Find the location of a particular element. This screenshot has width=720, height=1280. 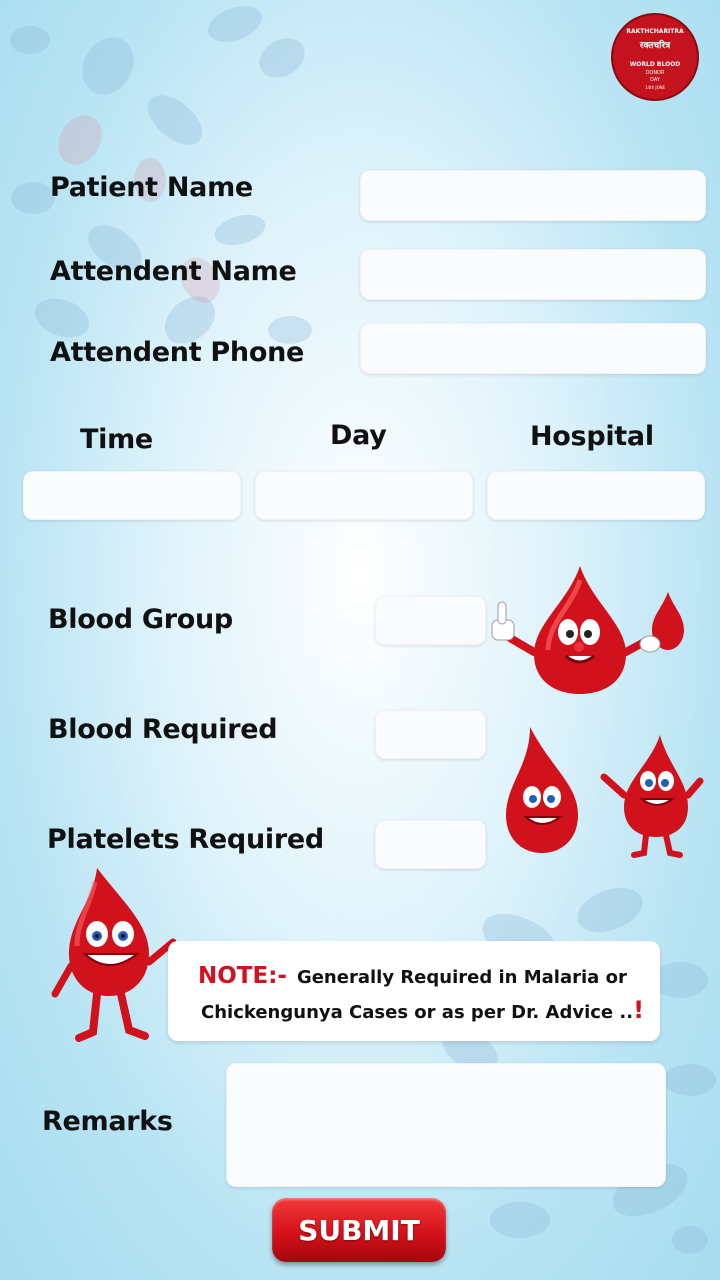

blood-required-input is located at coordinates (430, 734).